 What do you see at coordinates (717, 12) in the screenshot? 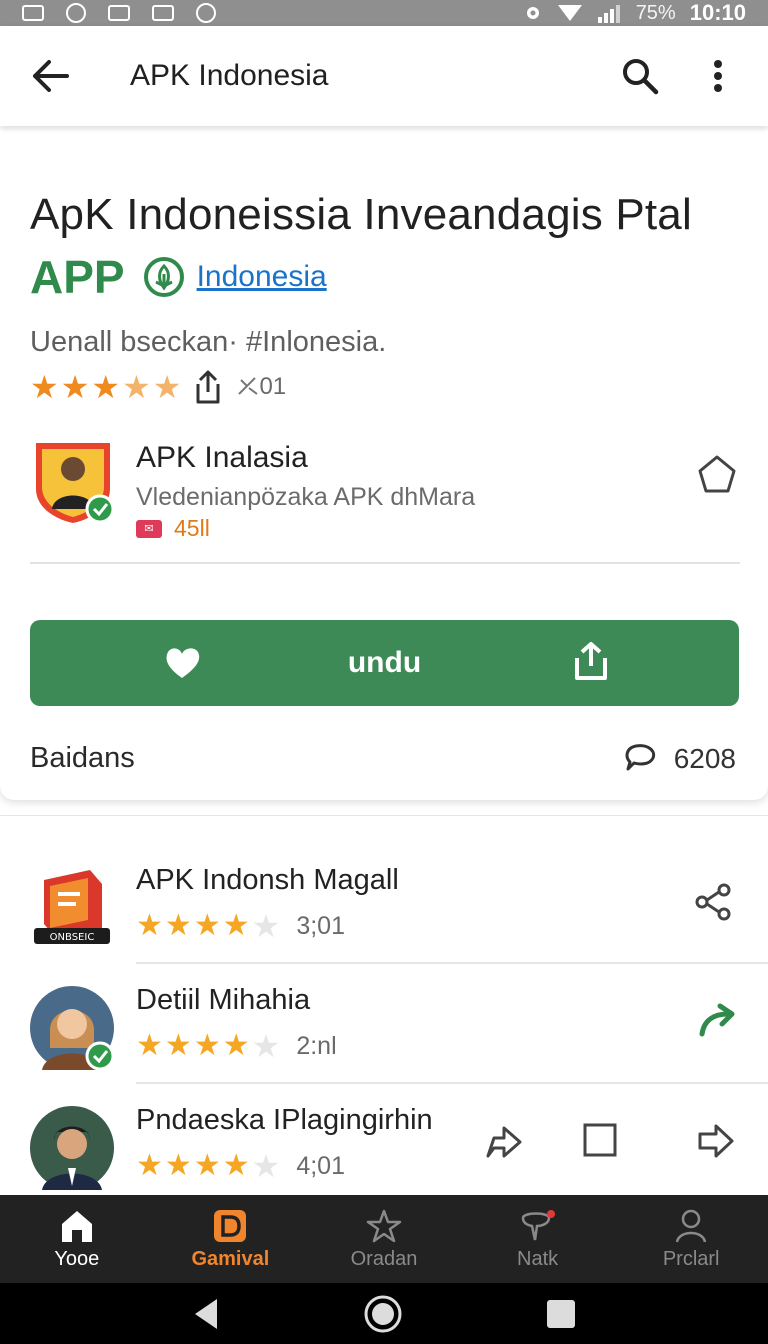
I see `clock: 10:10` at bounding box center [717, 12].